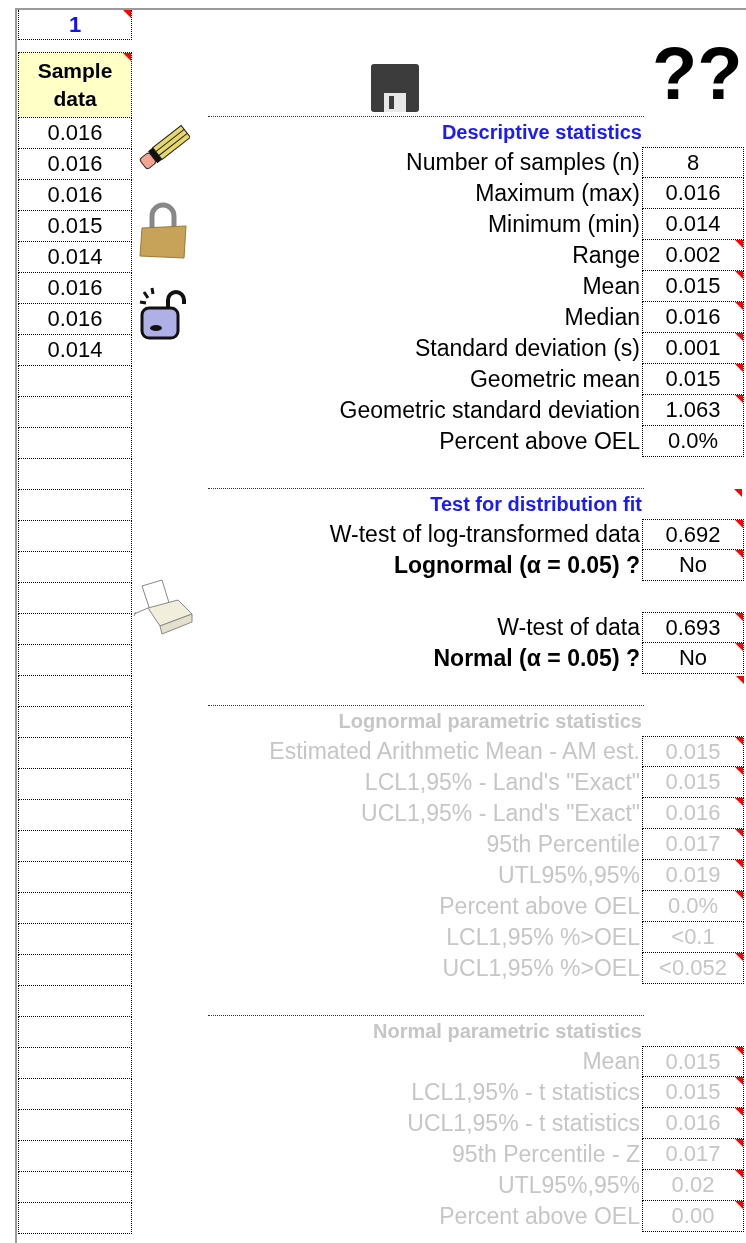 The width and height of the screenshot is (746, 1243). Describe the element at coordinates (163, 231) in the screenshot. I see `padlock-icon` at that location.